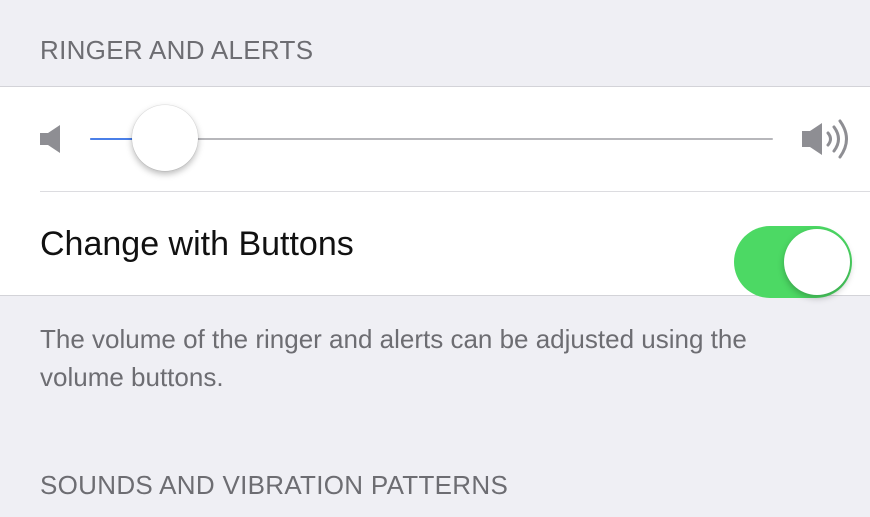  I want to click on change-with-buttons-toggle, so click(793, 262).